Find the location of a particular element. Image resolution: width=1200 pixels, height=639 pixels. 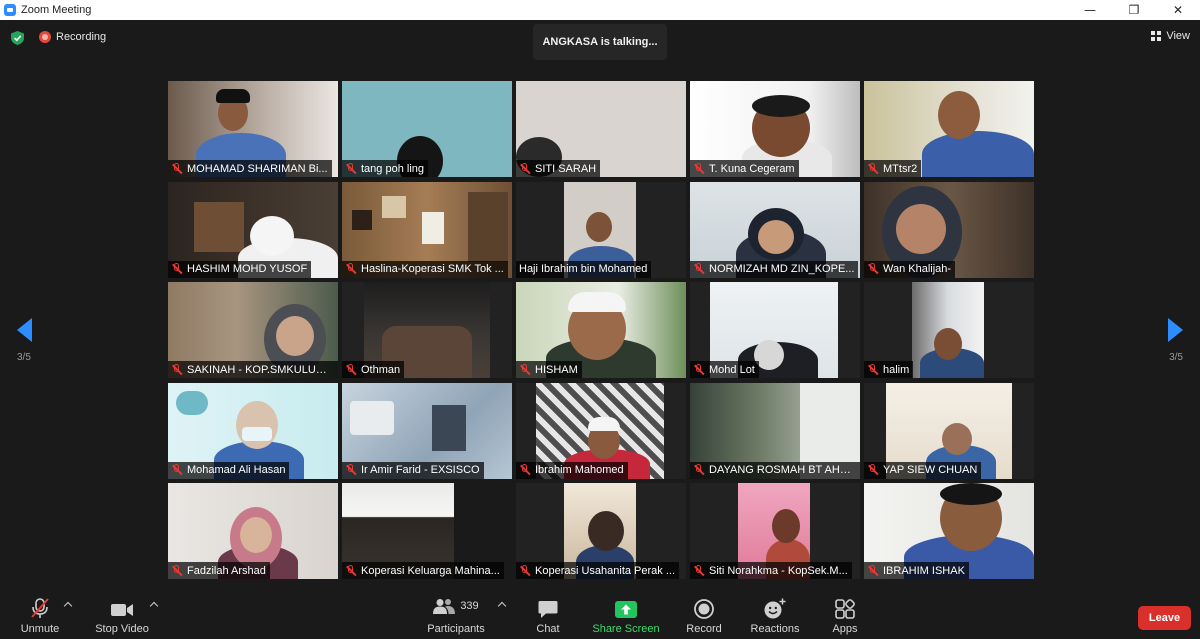

video-tile: Ibrahim Mahomed is located at coordinates (601, 430).